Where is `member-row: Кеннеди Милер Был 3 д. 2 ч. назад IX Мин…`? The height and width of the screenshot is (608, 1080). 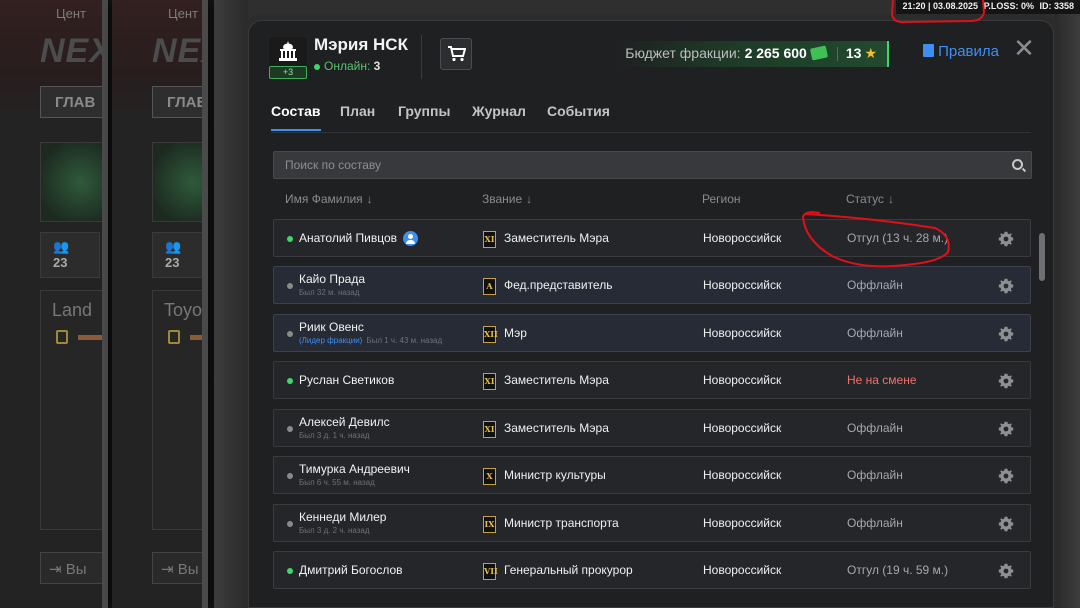 member-row: Кеннеди Милер Был 3 д. 2 ч. назад IX Мин… is located at coordinates (652, 523).